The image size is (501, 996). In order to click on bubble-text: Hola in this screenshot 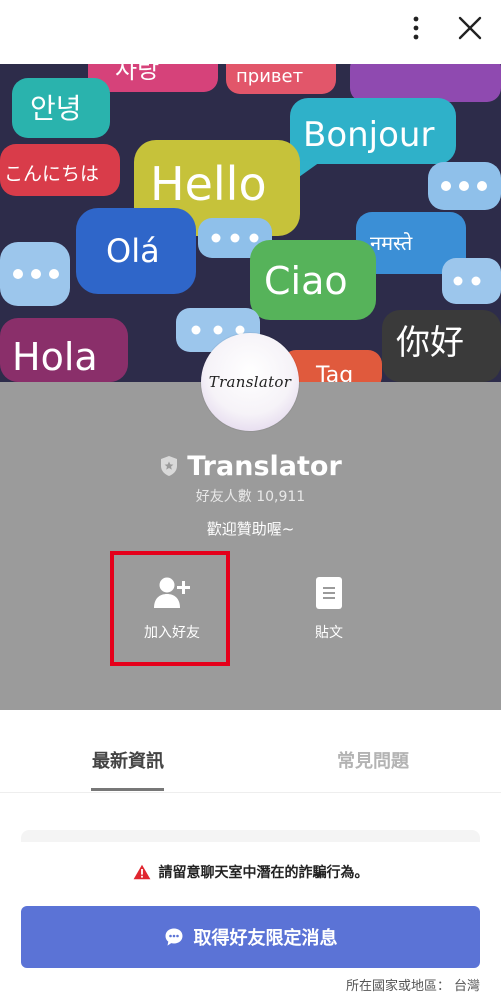, I will do `click(55, 357)`.